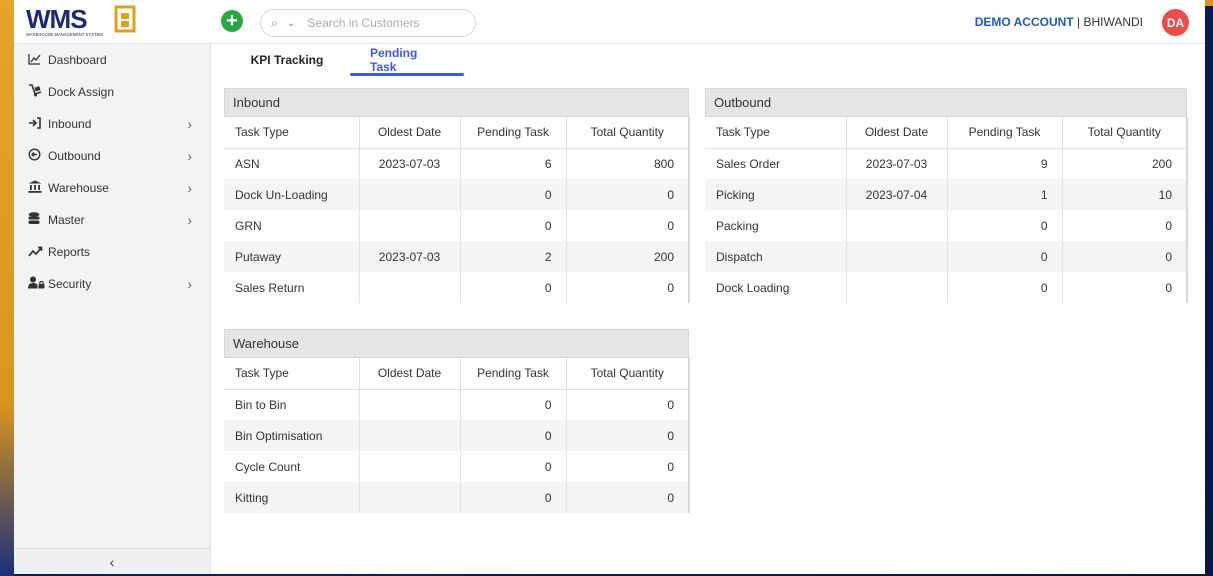 Image resolution: width=1213 pixels, height=576 pixels. I want to click on table-row: Dock Un-Loading 0 0, so click(457, 194).